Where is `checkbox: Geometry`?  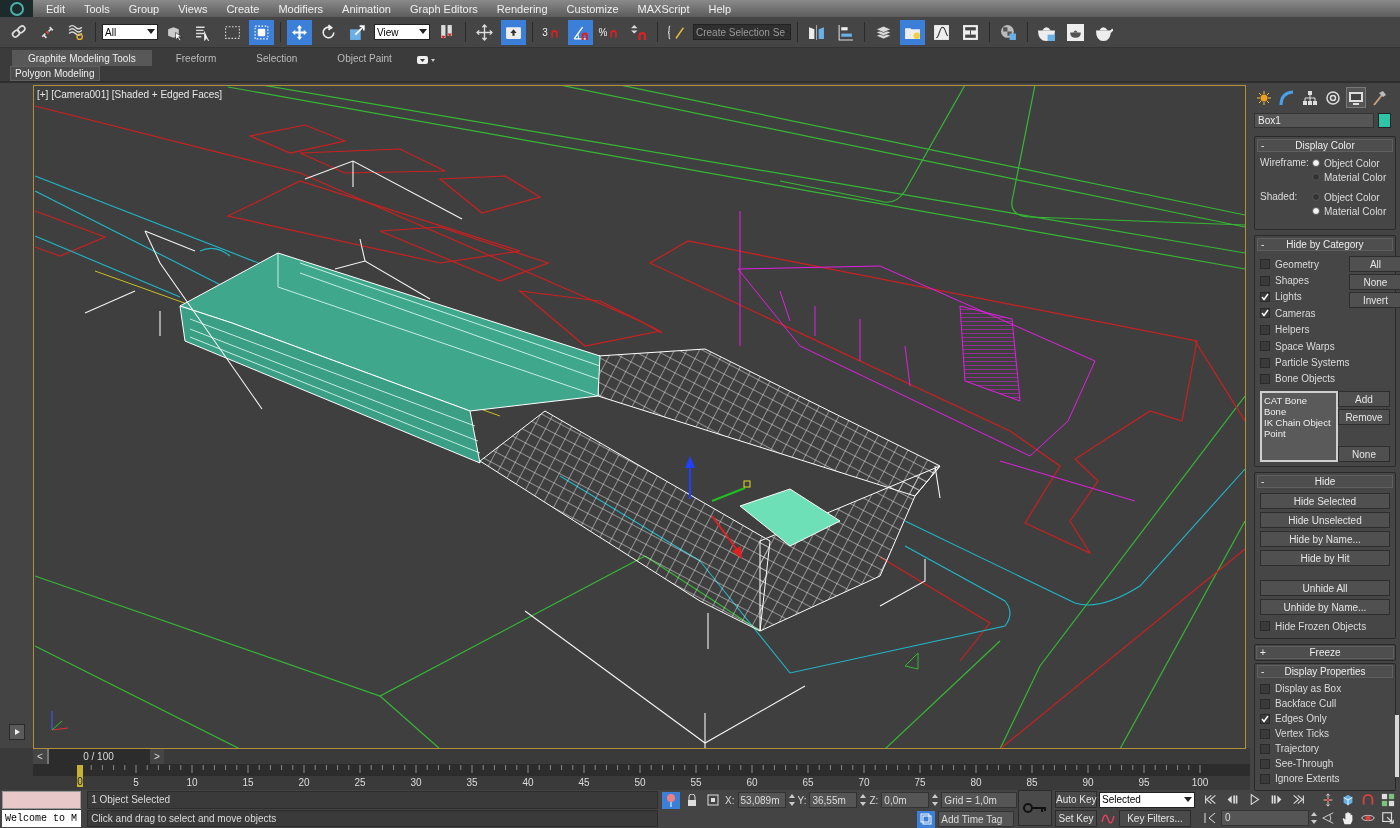
checkbox: Geometry is located at coordinates (1305, 264).